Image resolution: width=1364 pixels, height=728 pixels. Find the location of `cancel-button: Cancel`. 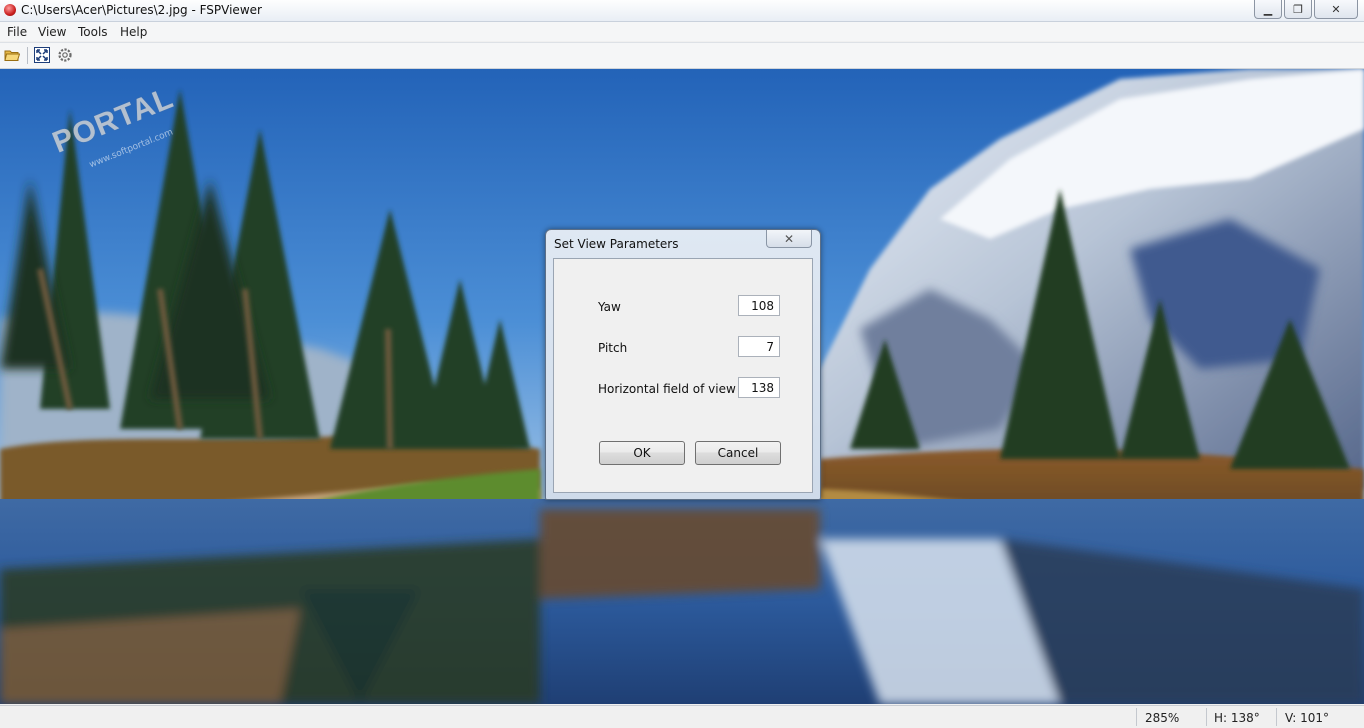

cancel-button: Cancel is located at coordinates (738, 453).